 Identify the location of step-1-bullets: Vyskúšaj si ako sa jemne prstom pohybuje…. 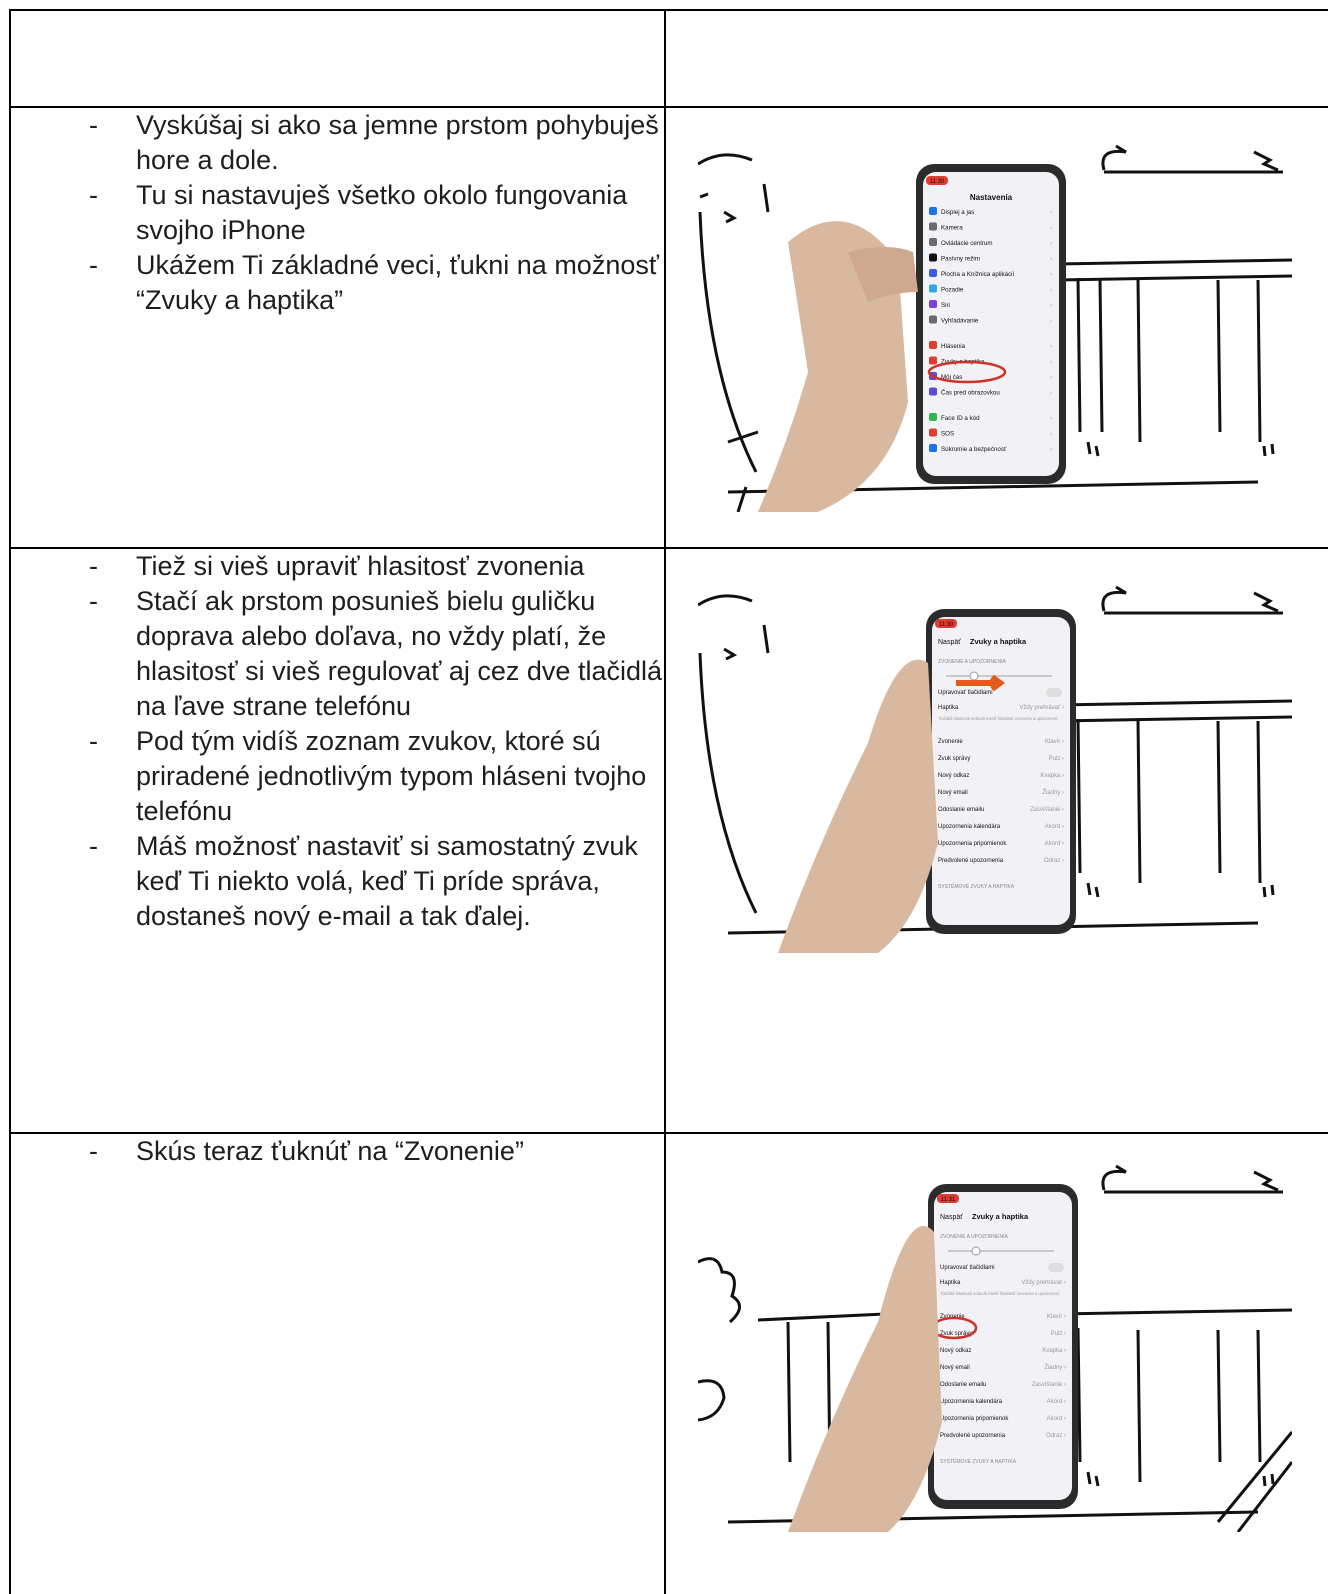
(337, 213).